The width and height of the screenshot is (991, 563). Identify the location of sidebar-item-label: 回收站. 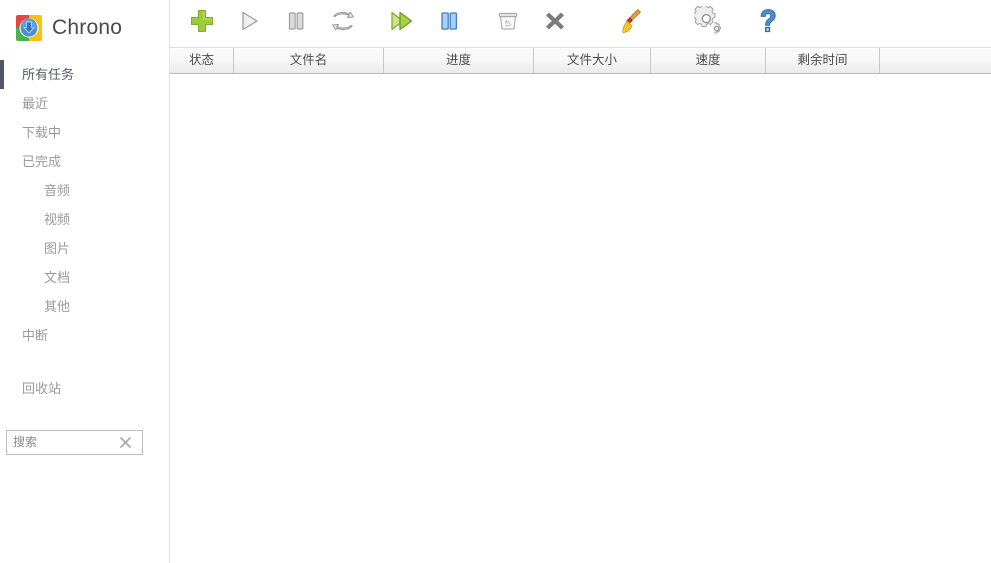
(42, 388).